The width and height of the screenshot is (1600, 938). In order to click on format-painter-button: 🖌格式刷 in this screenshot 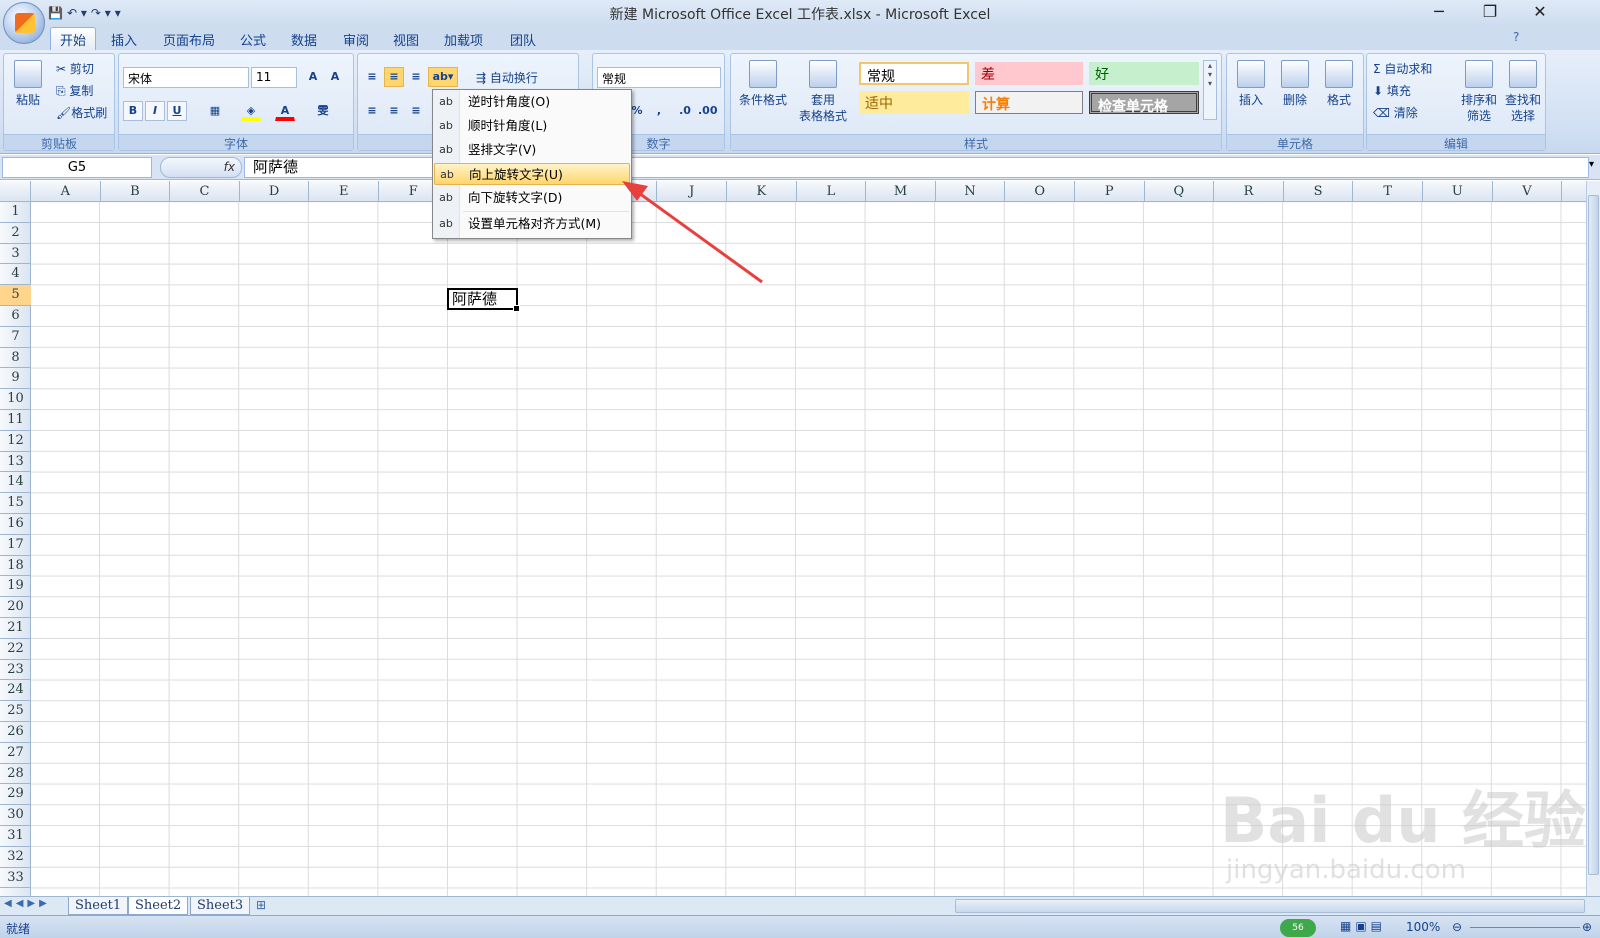, I will do `click(81, 112)`.